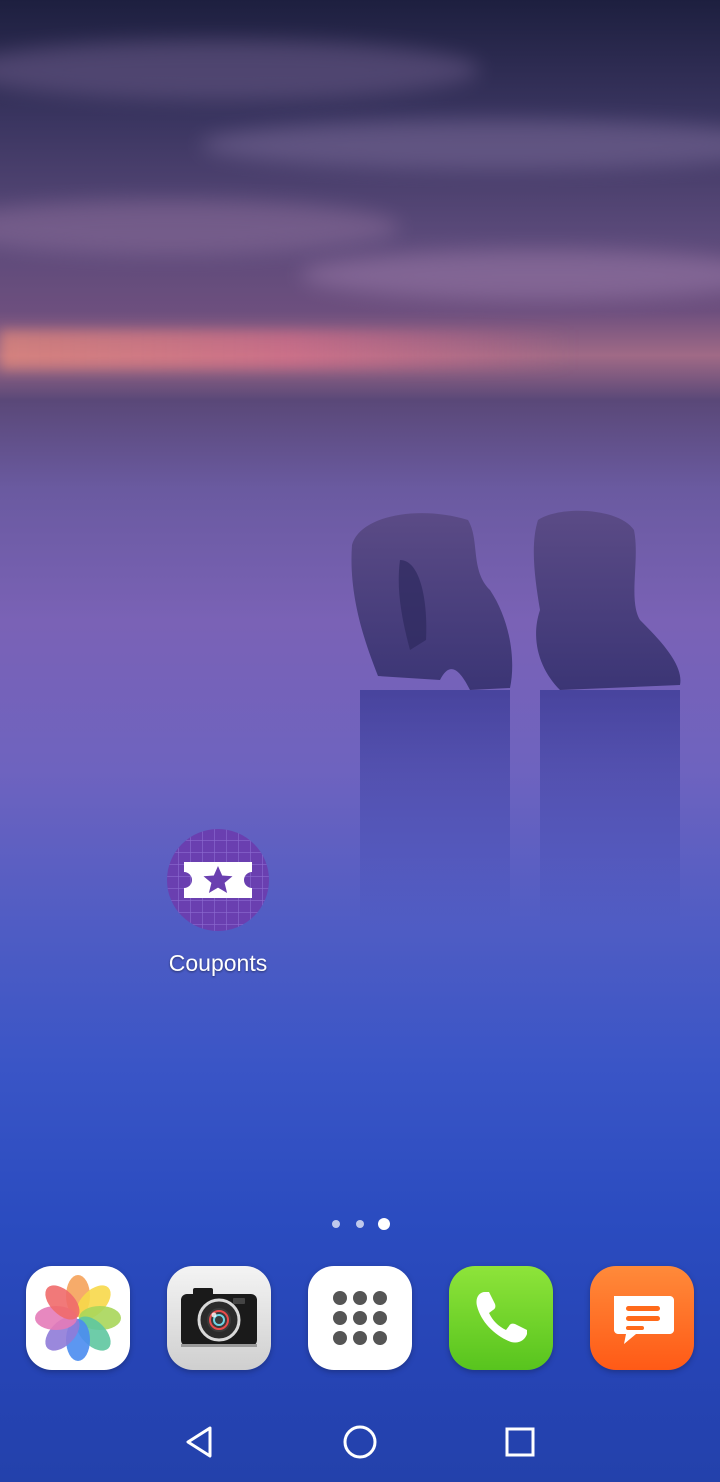 The height and width of the screenshot is (1482, 720). I want to click on camera-icon, so click(219, 1317).